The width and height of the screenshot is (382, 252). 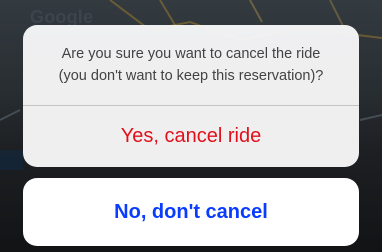 I want to click on message-line-1: Are you sure you want to cancel the ride, so click(x=191, y=54).